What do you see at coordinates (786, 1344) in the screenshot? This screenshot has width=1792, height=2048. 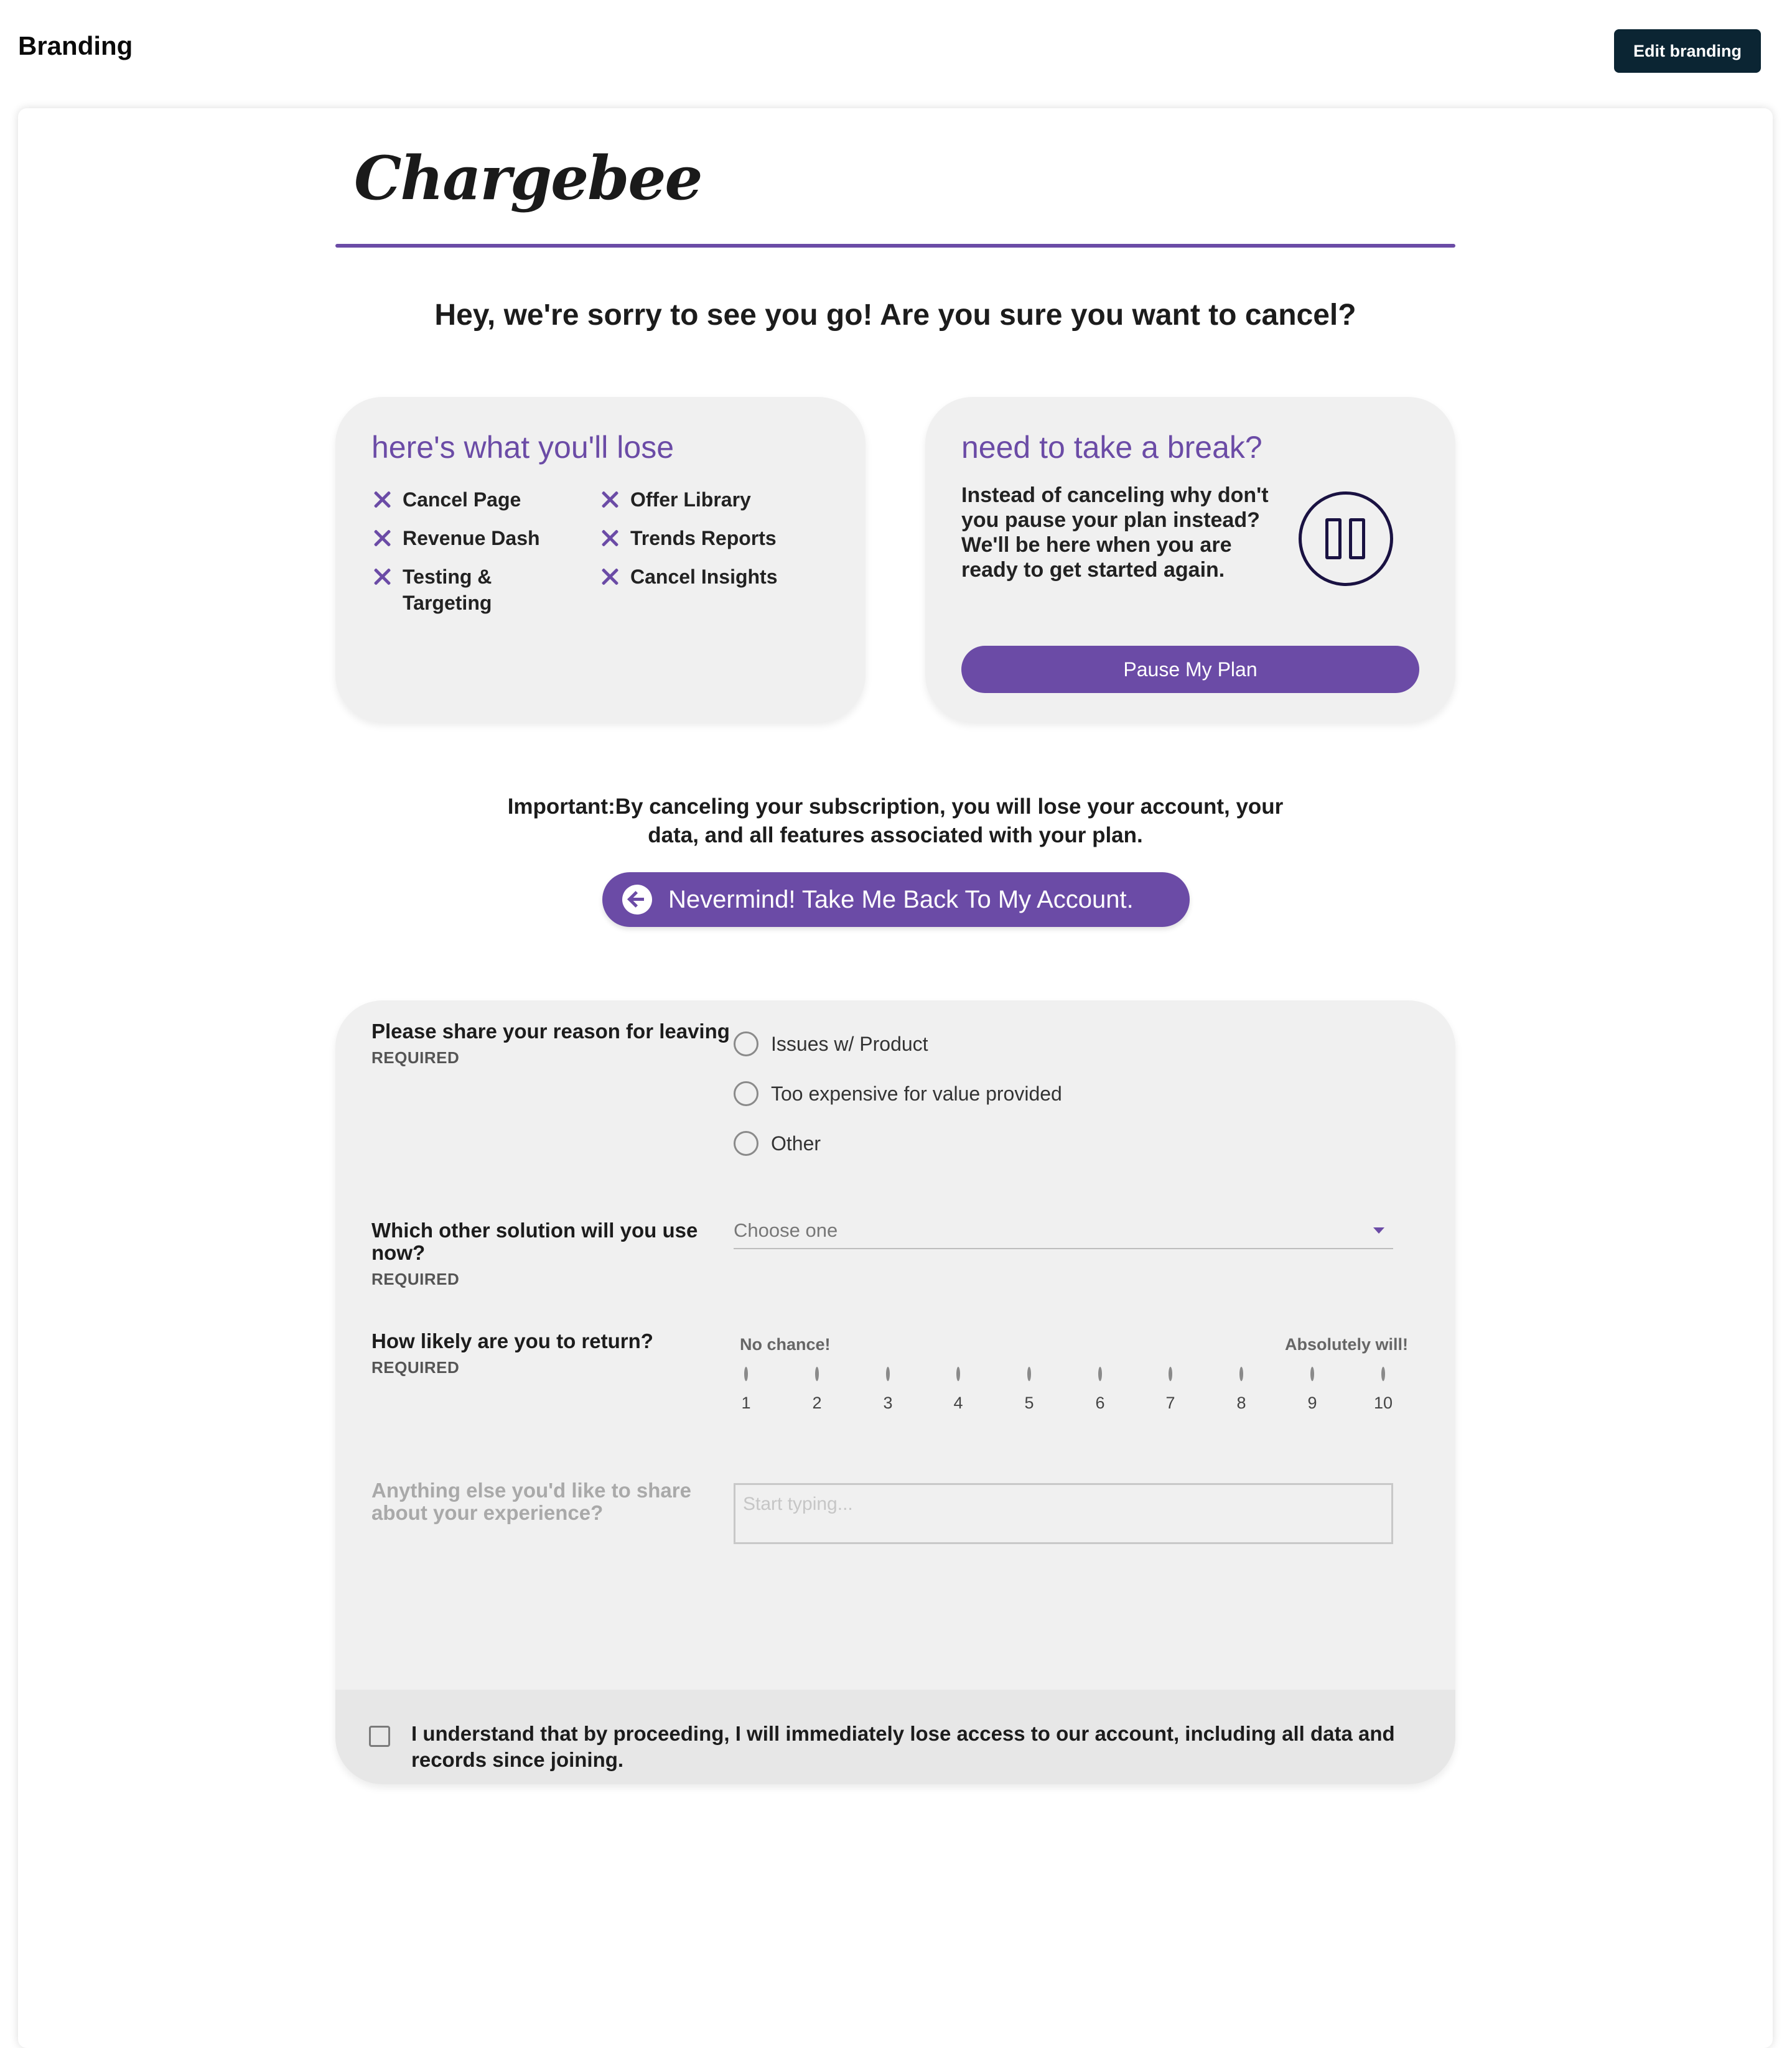 I see `scale-min-label: No chance!` at bounding box center [786, 1344].